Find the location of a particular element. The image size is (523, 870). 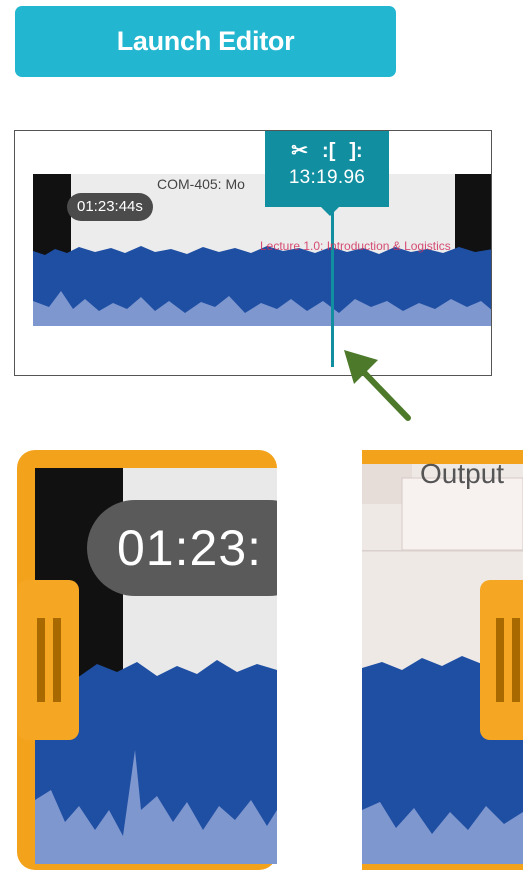

right-trim-handle is located at coordinates (501, 660).